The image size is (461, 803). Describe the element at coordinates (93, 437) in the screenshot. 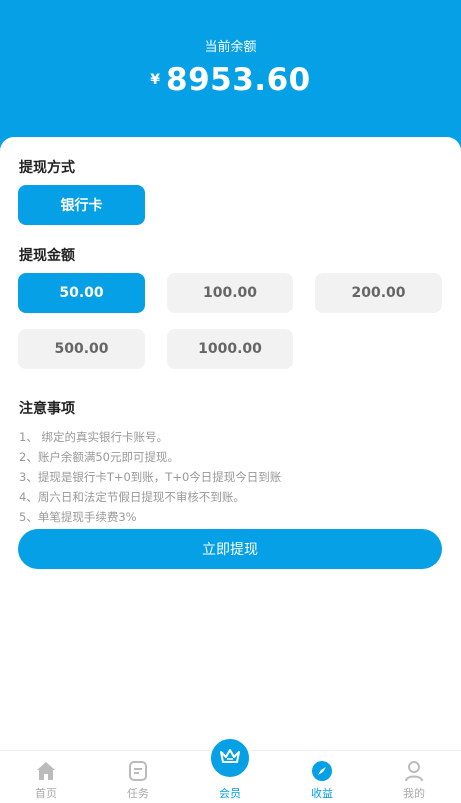

I see `note-item: 1、 绑定的真实银行卡账号。` at that location.